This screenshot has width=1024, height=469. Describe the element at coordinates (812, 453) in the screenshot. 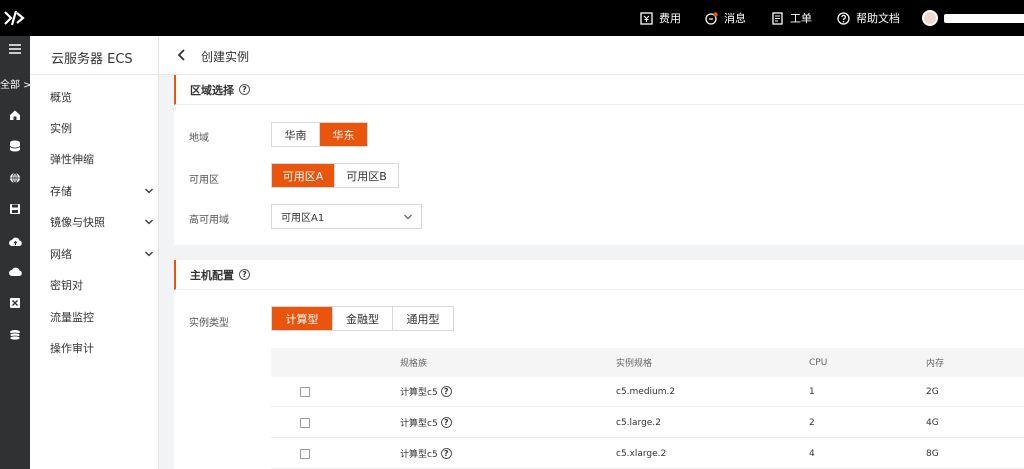

I see `row-cpu: 4` at that location.